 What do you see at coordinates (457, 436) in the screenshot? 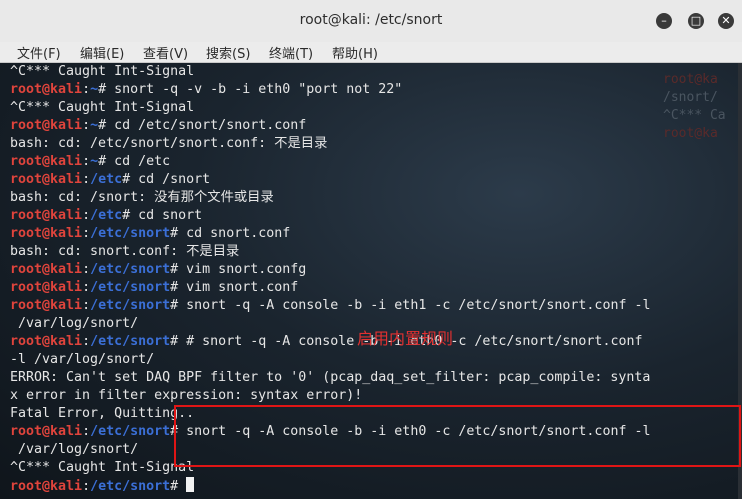
I see `highlight-box` at bounding box center [457, 436].